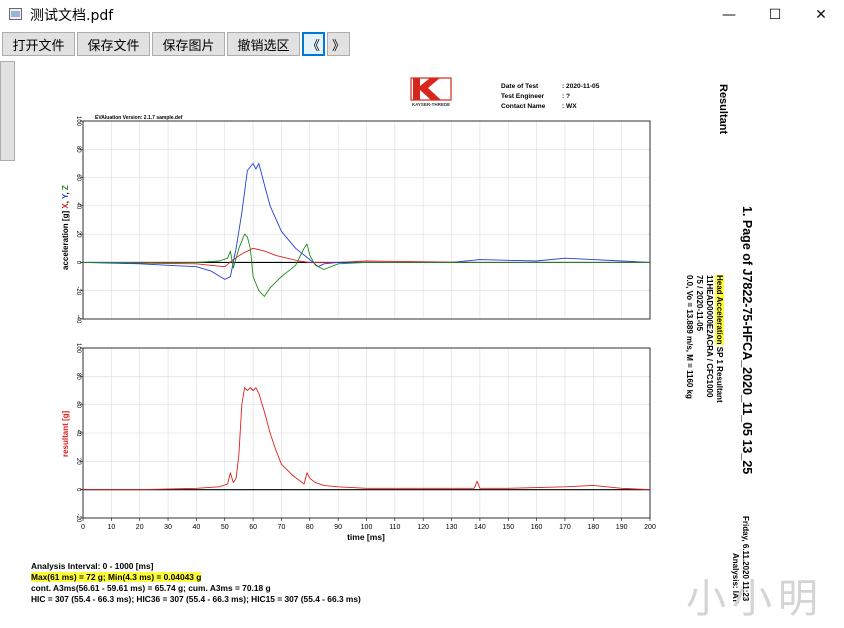 This screenshot has width=844, height=628. I want to click on x-tick-label: 10, so click(111, 527).